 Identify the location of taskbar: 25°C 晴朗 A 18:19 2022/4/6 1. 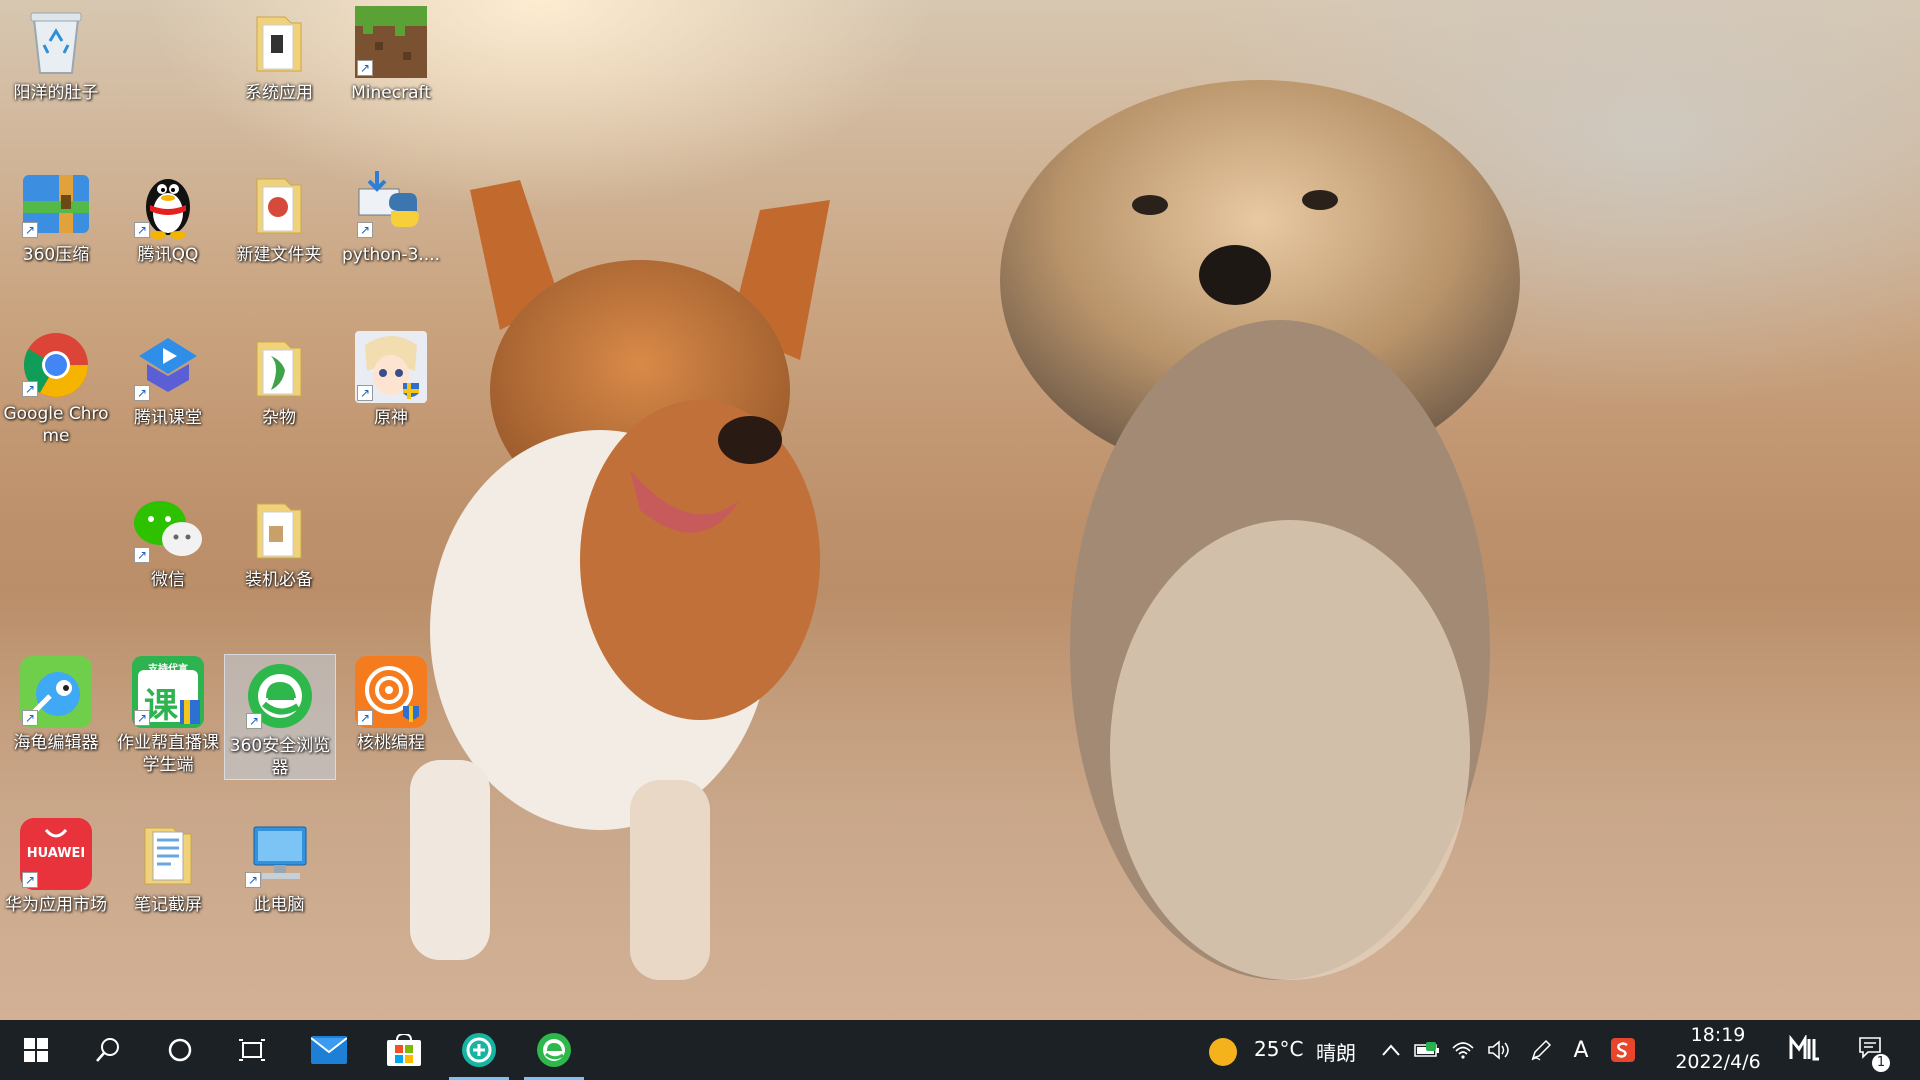
(960, 1050).